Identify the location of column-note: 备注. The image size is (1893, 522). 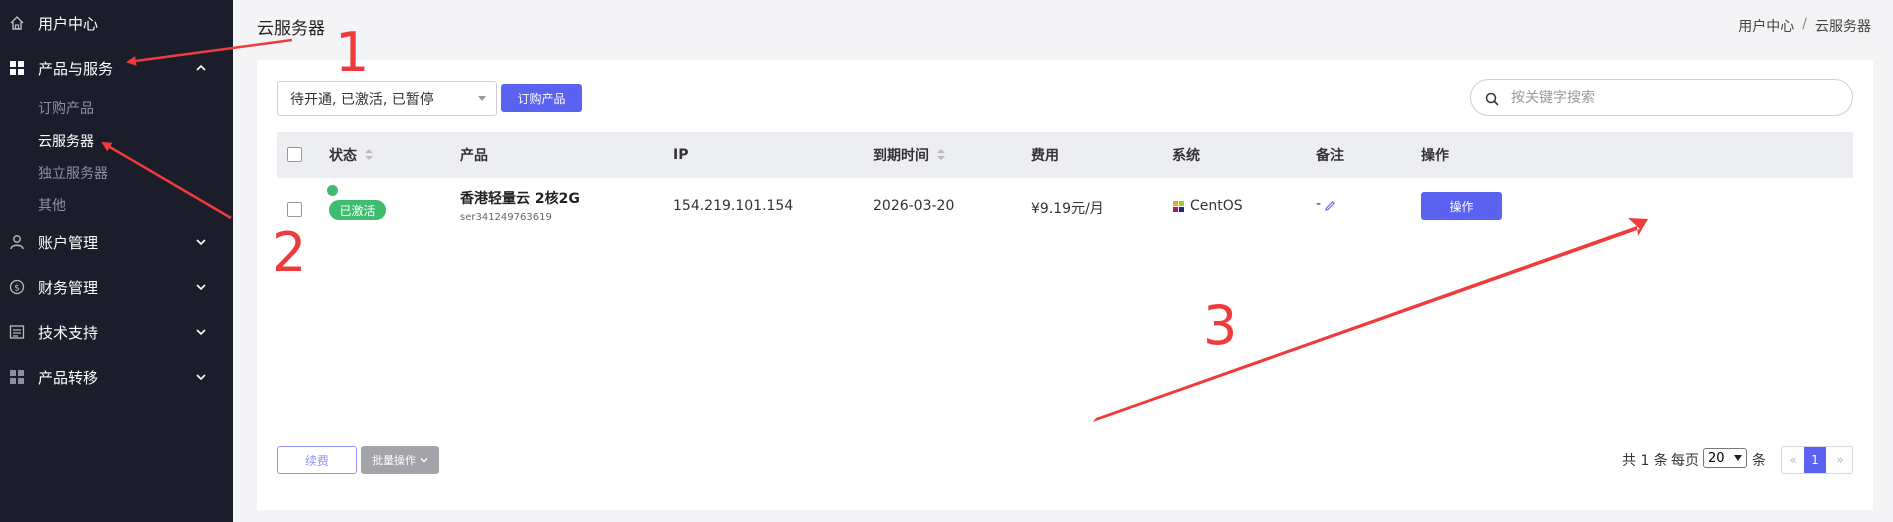
(1330, 156).